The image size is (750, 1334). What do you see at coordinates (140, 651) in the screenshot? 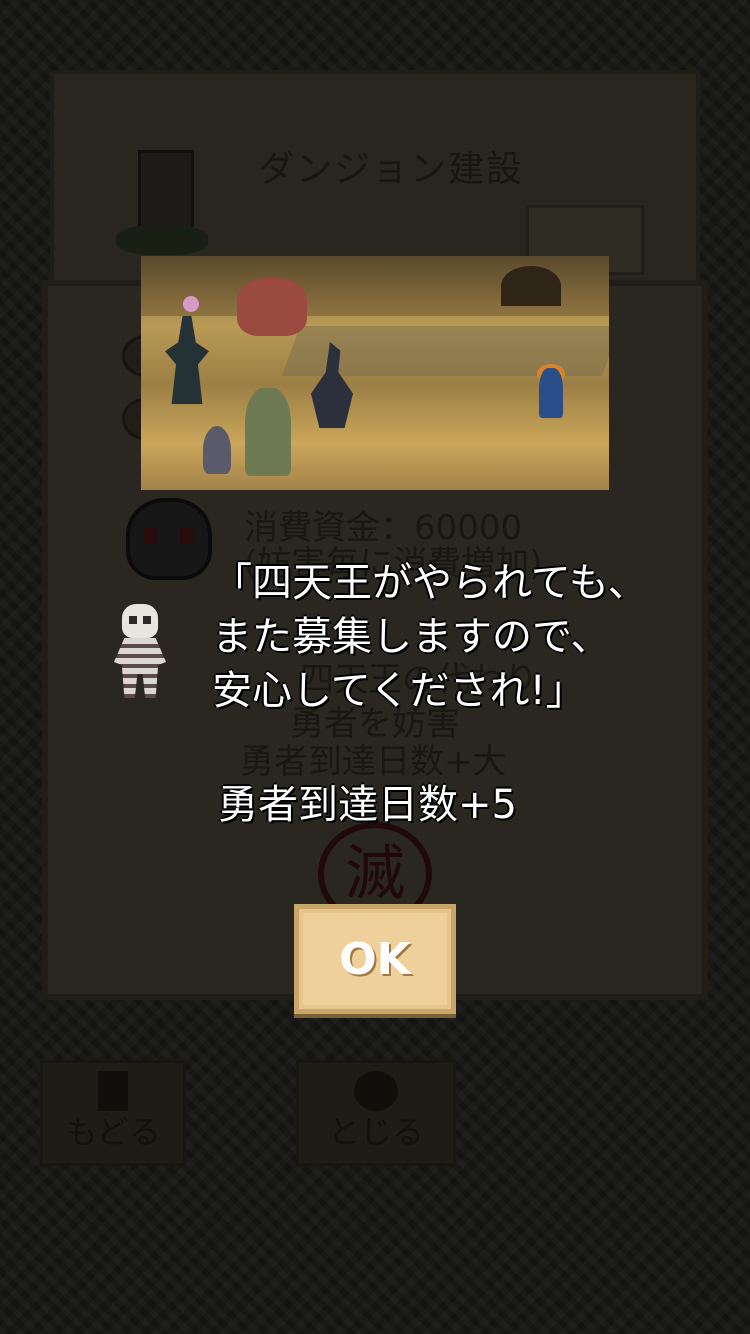
I see `skeleton-speaker-sprite` at bounding box center [140, 651].